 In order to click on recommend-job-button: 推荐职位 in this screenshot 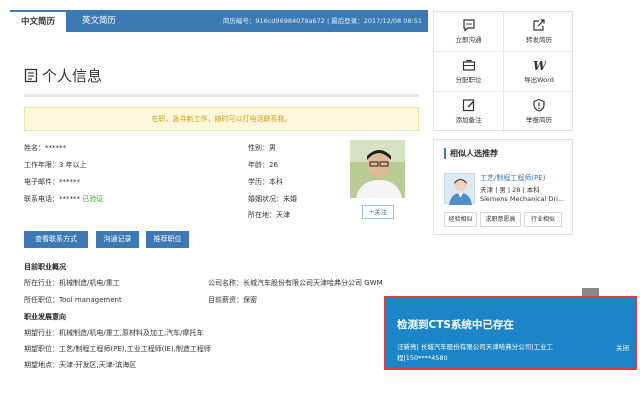, I will do `click(167, 239)`.